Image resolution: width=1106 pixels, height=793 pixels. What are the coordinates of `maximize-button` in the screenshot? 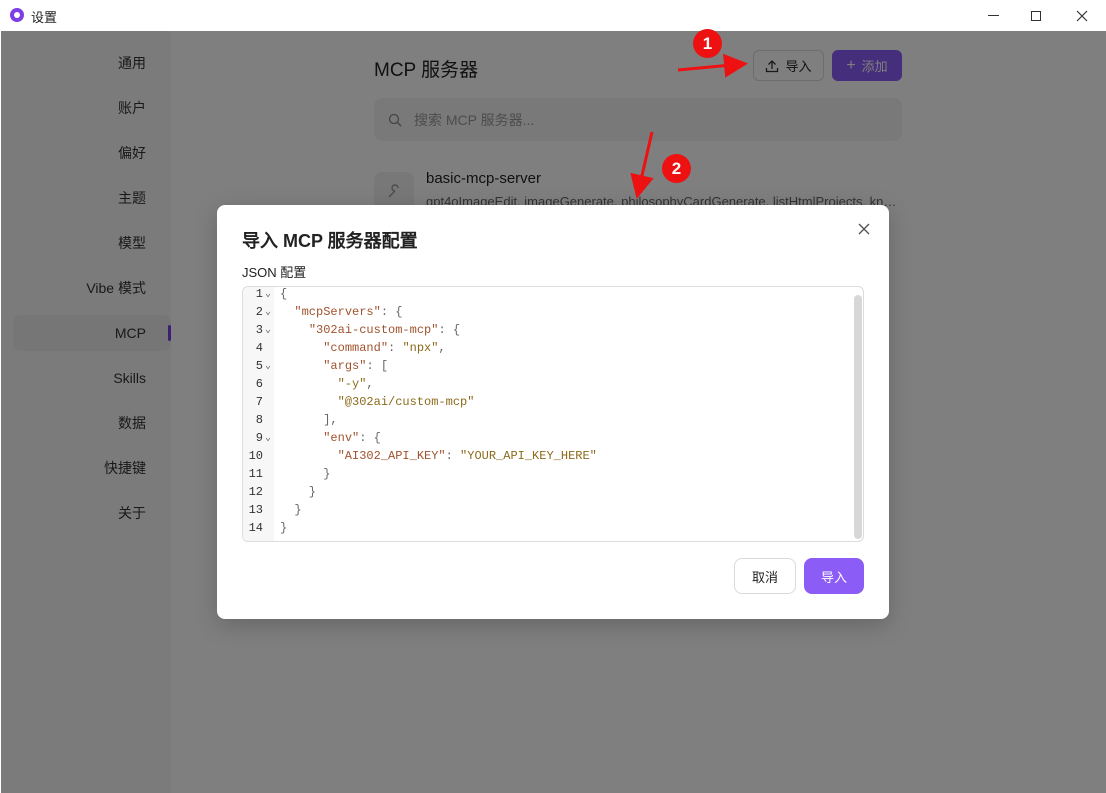 It's located at (1036, 15).